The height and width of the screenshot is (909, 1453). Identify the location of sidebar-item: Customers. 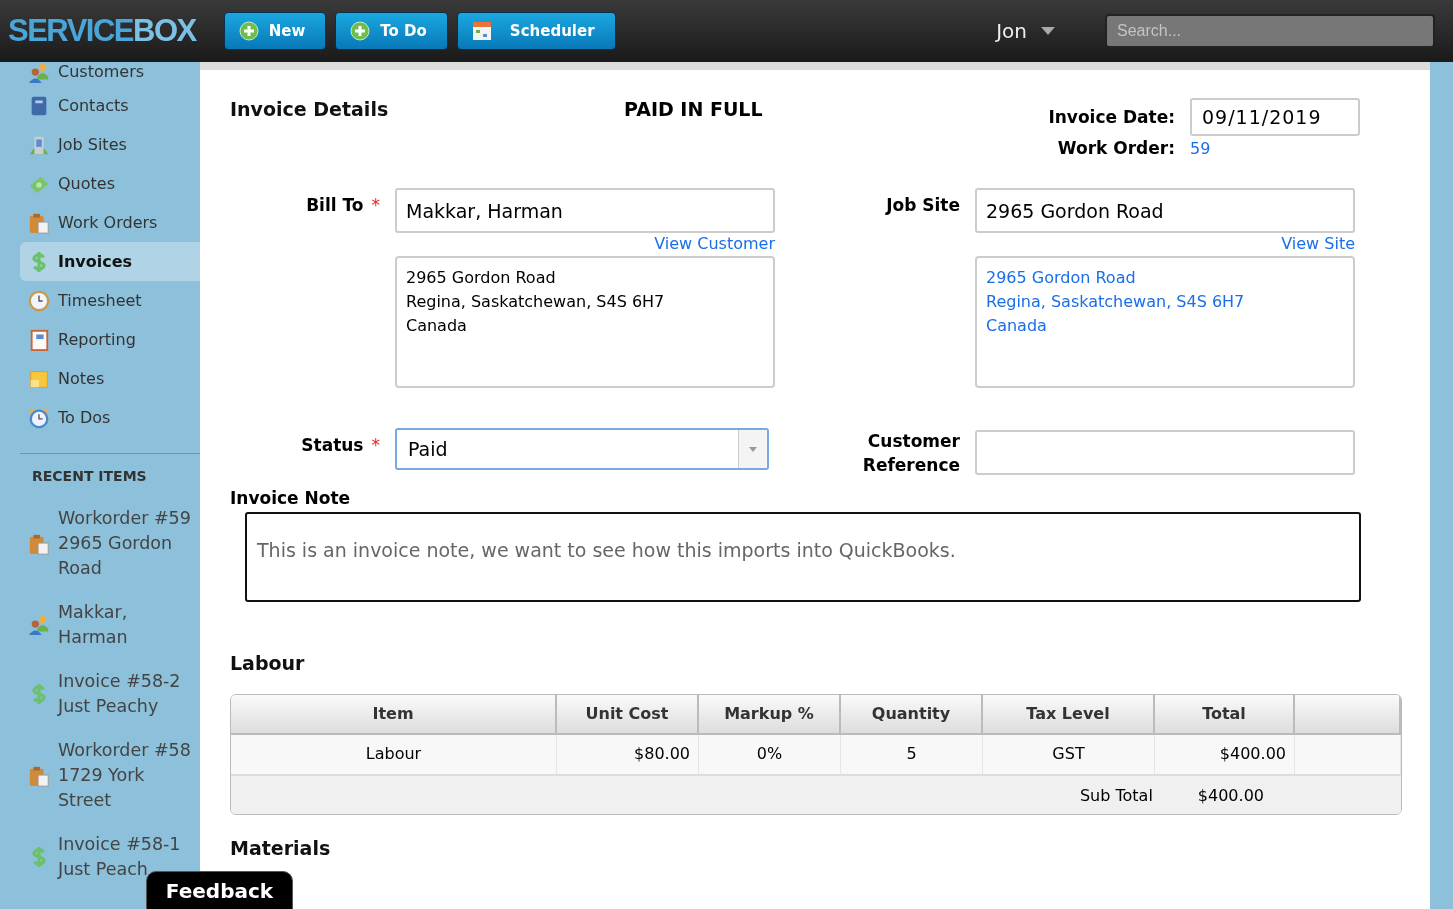
(110, 74).